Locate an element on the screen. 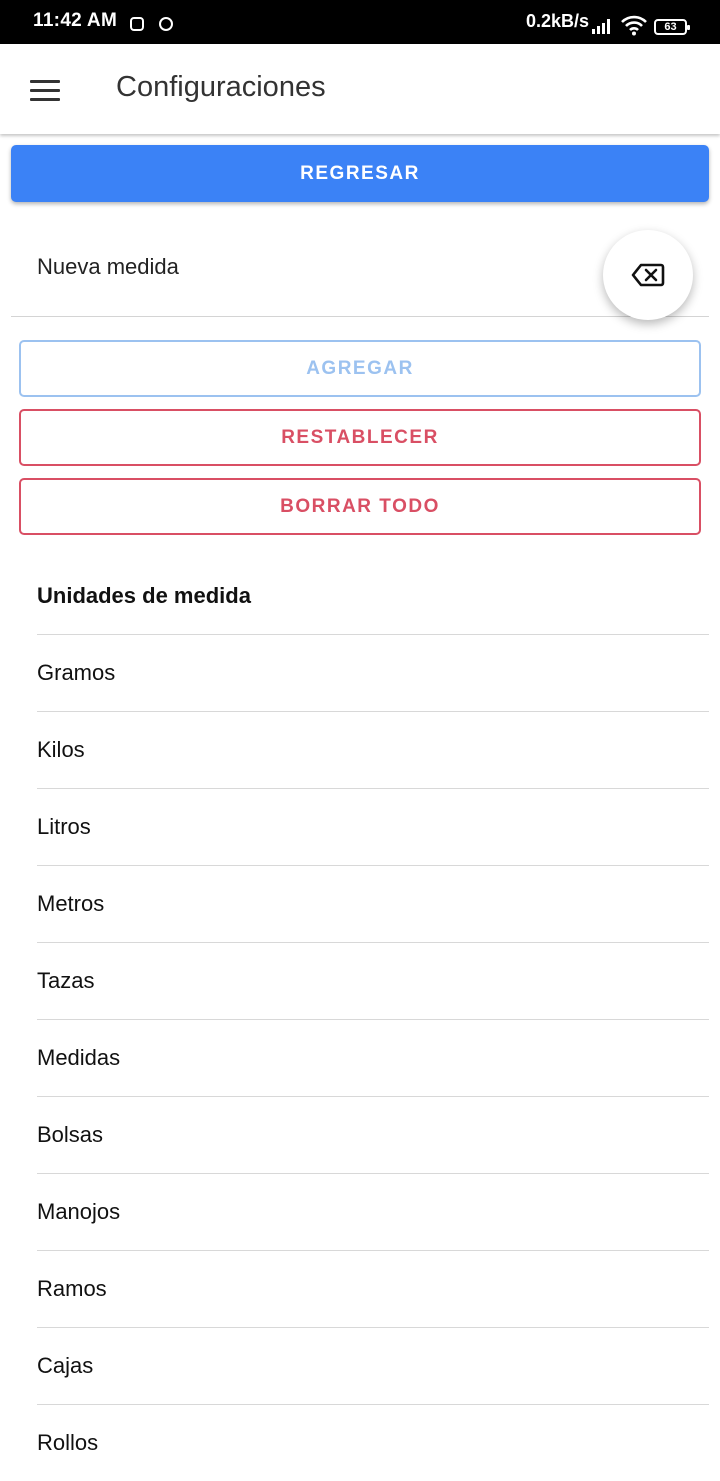  list-item: Tazas is located at coordinates (373, 980).